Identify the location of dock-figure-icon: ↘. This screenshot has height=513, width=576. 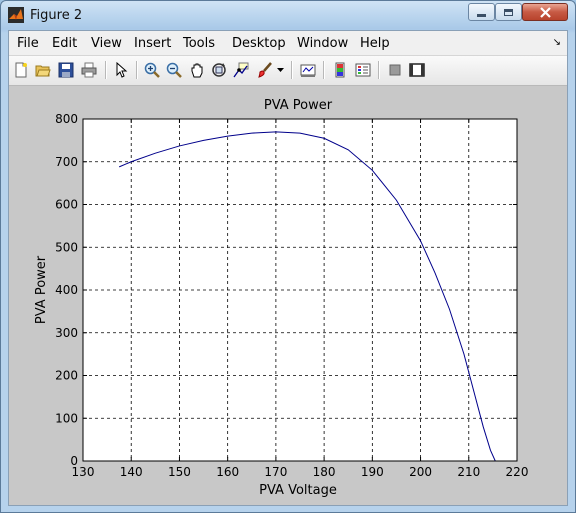
(557, 42).